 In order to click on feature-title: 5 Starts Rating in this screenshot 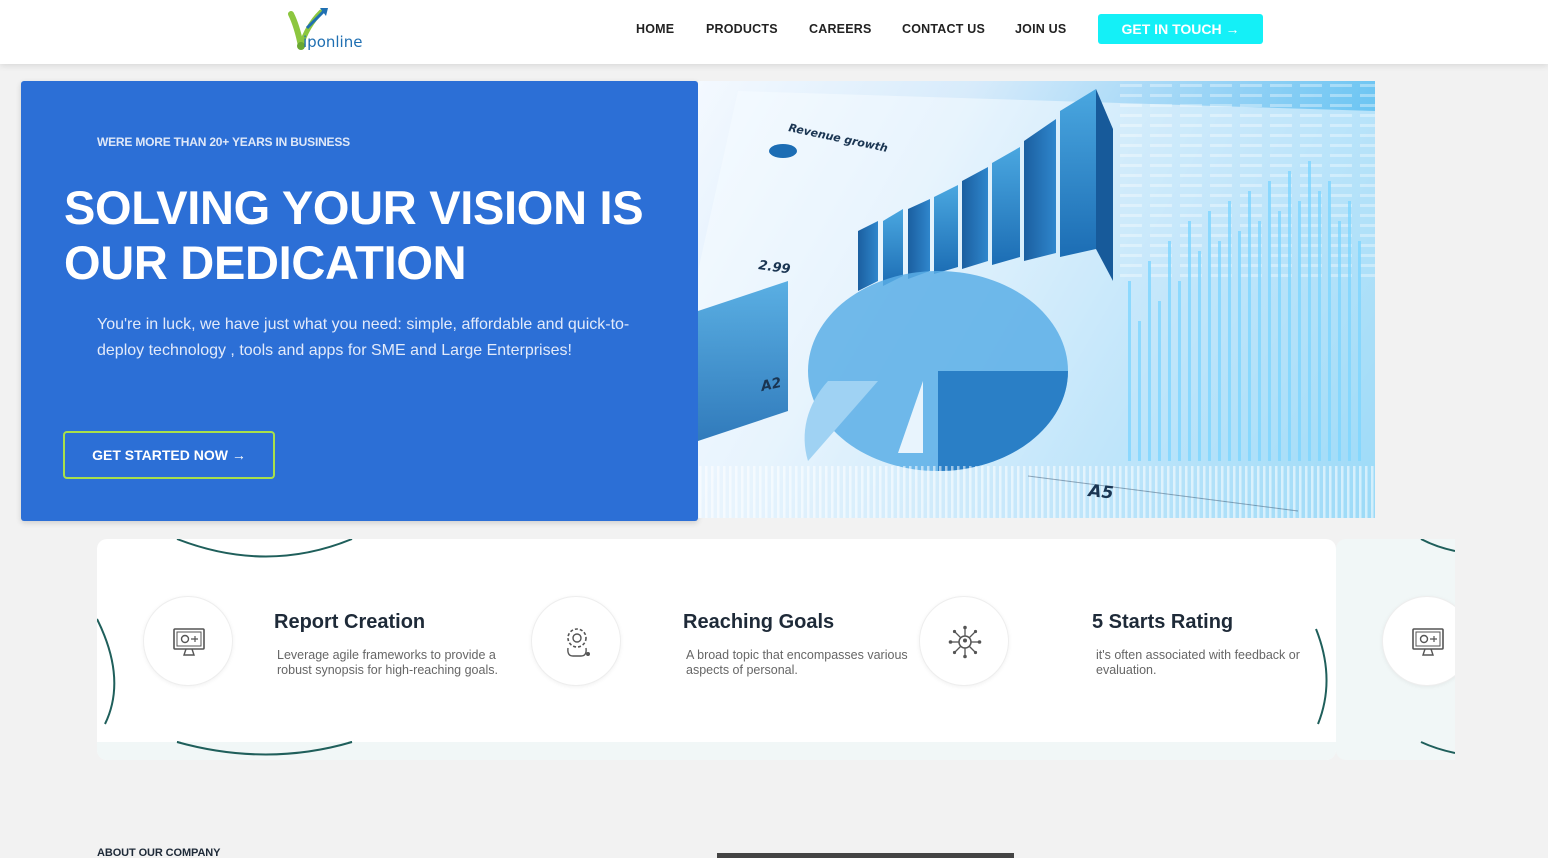, I will do `click(1163, 622)`.